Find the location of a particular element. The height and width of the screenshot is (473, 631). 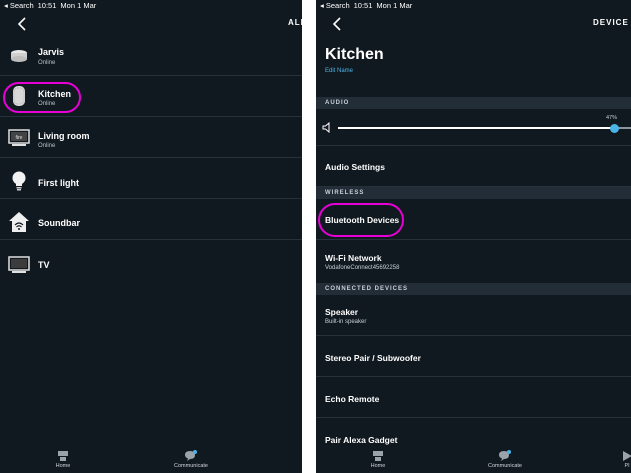

section-audio: AUDIO is located at coordinates (473, 103).